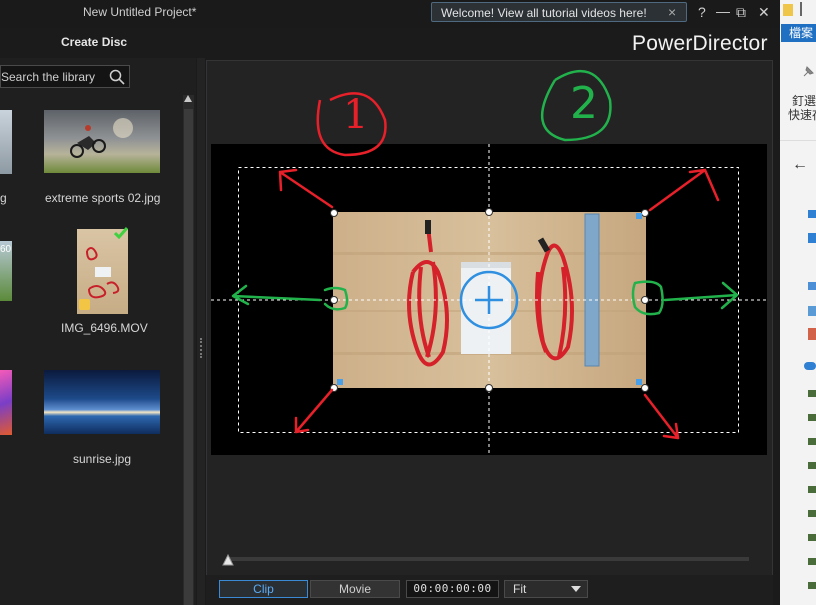 The width and height of the screenshot is (816, 605). What do you see at coordinates (117, 77) in the screenshot?
I see `search-icon` at bounding box center [117, 77].